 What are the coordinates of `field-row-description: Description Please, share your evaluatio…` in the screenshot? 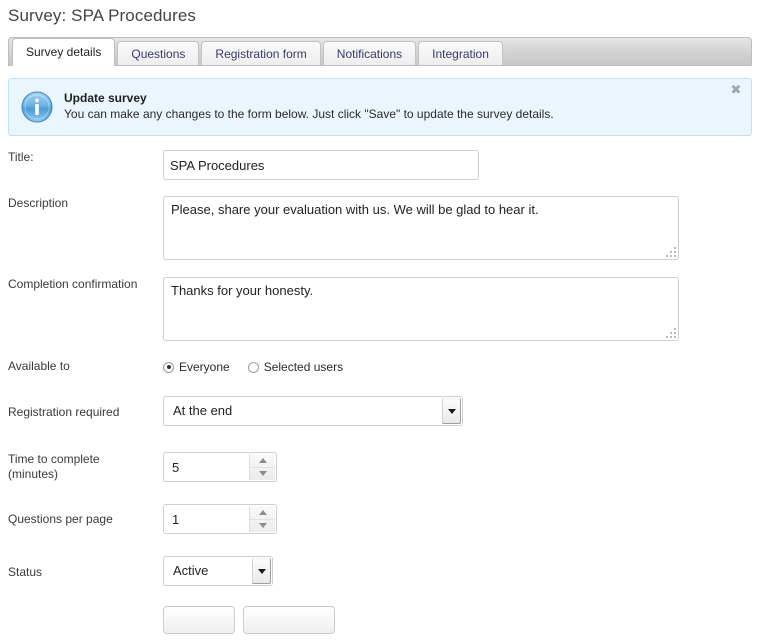 It's located at (380, 229).